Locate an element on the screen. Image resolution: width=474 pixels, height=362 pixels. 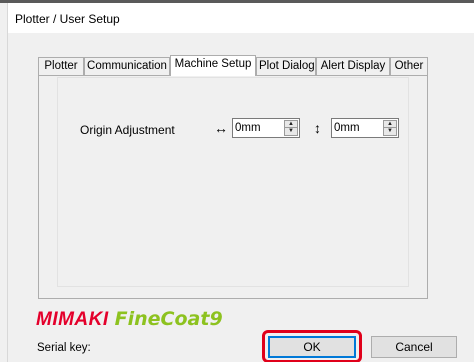
horizontal-spin-buttons: ▲ ▼ is located at coordinates (291, 128).